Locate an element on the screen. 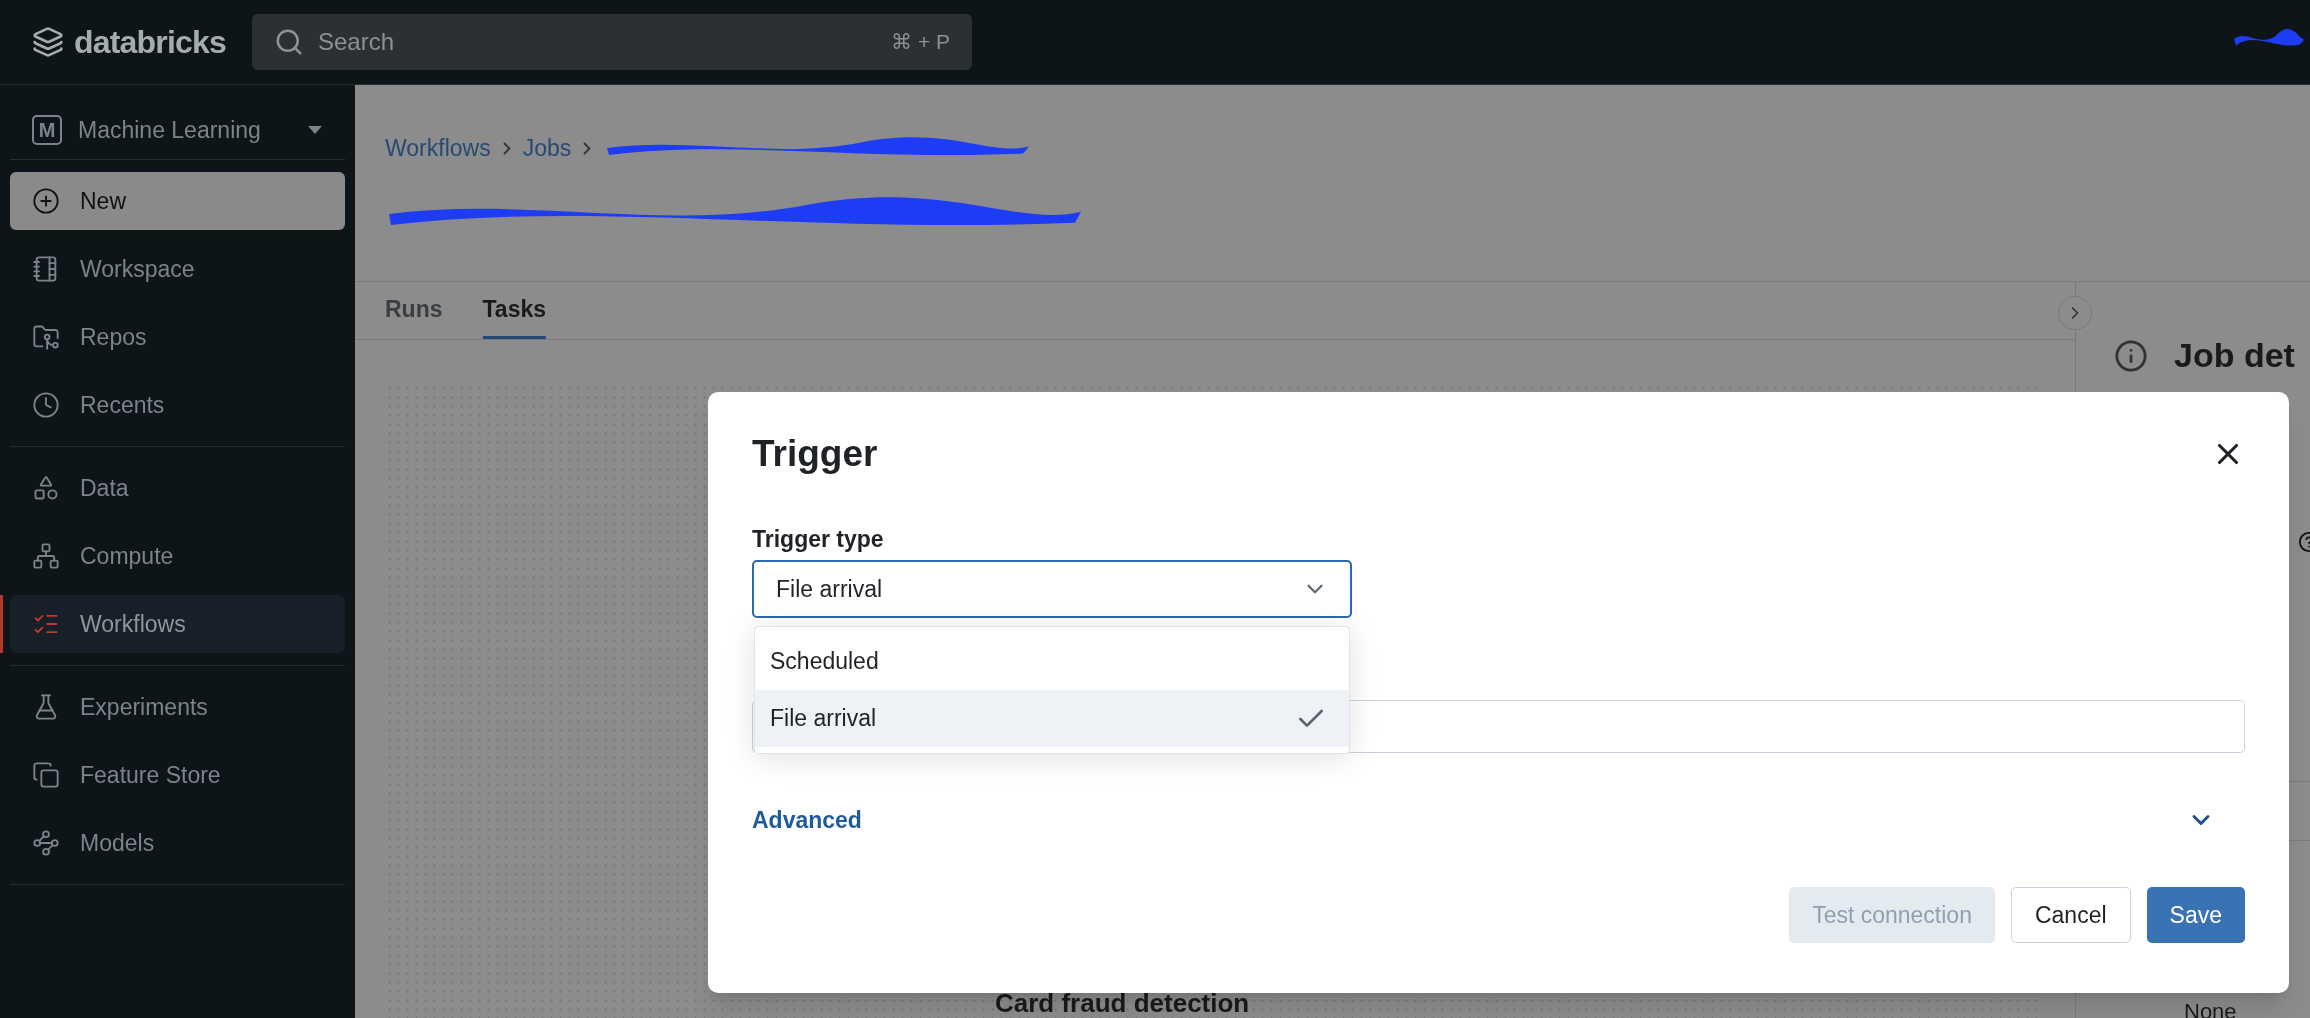 The width and height of the screenshot is (2310, 1018). shapes-icon is located at coordinates (46, 488).